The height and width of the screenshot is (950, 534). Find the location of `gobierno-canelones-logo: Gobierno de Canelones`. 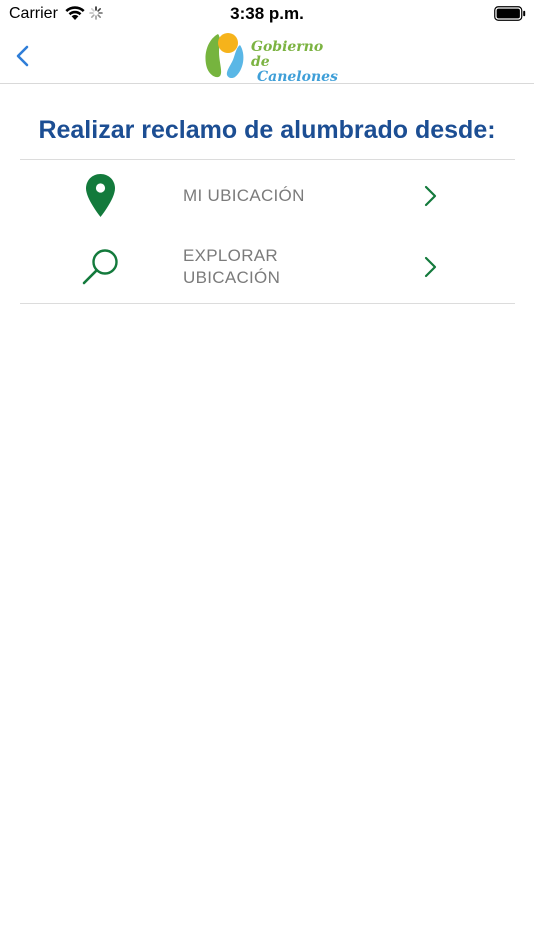

gobierno-canelones-logo: Gobierno de Canelones is located at coordinates (271, 57).